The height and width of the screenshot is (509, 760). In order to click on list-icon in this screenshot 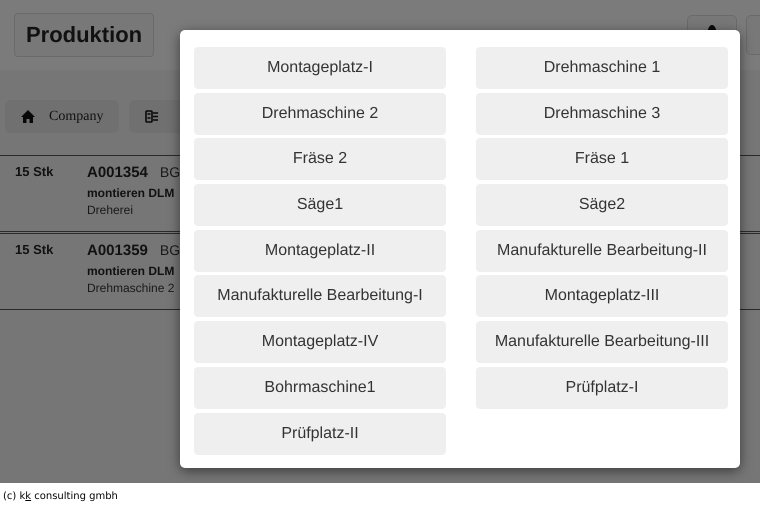, I will do `click(152, 116)`.